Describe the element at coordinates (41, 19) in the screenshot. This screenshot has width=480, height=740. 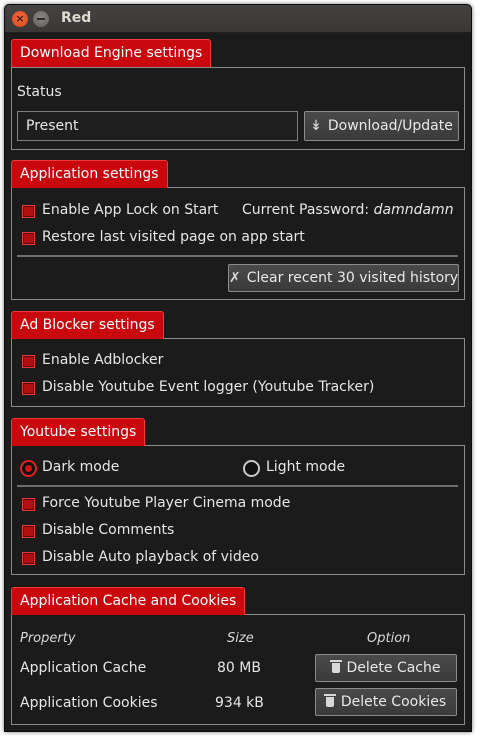
I see `minimize-icon` at that location.